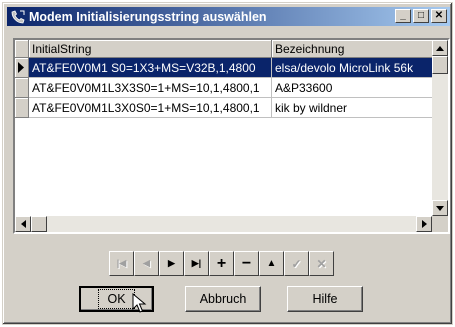 The width and height of the screenshot is (455, 327). I want to click on cell-initialstring: AT&FE0V0M1L3X3S0=1+MS=10,1,4800,1, so click(150, 88).